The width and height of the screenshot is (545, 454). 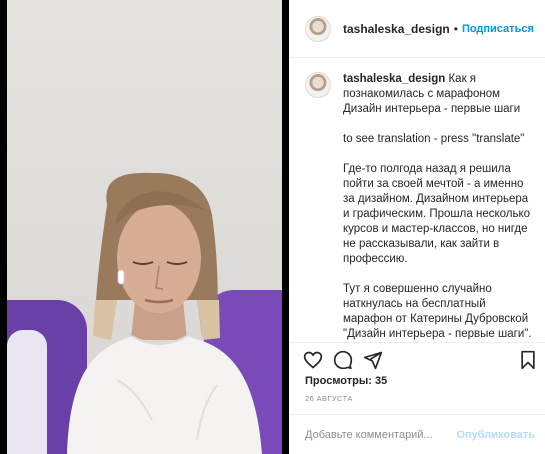 What do you see at coordinates (329, 398) in the screenshot?
I see `post-date: 26 АВГУСТА` at bounding box center [329, 398].